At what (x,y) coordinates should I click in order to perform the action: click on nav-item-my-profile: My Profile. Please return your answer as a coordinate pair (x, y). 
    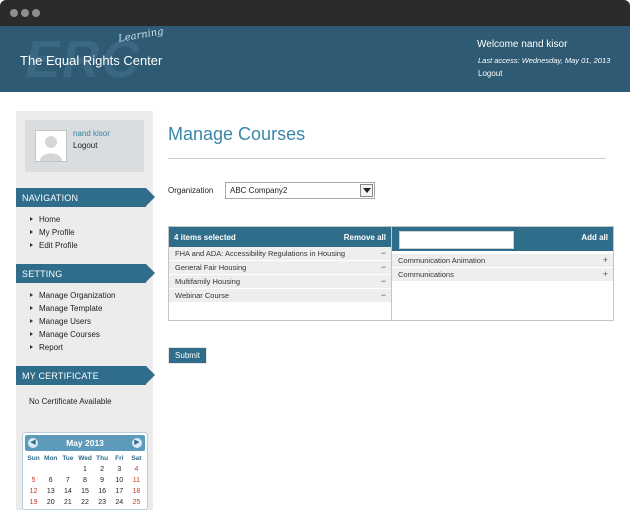
    Looking at the image, I should click on (54, 232).